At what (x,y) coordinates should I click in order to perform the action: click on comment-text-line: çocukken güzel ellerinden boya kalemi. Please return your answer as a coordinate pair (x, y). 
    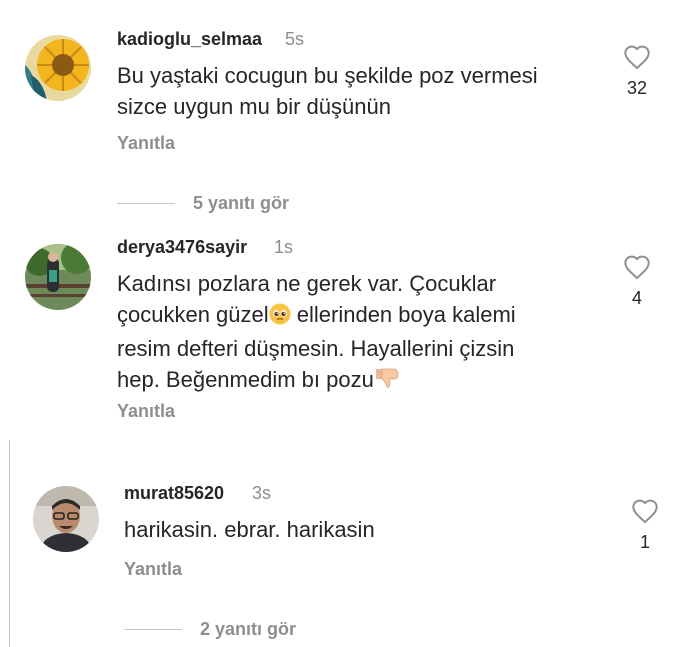
    Looking at the image, I should click on (362, 316).